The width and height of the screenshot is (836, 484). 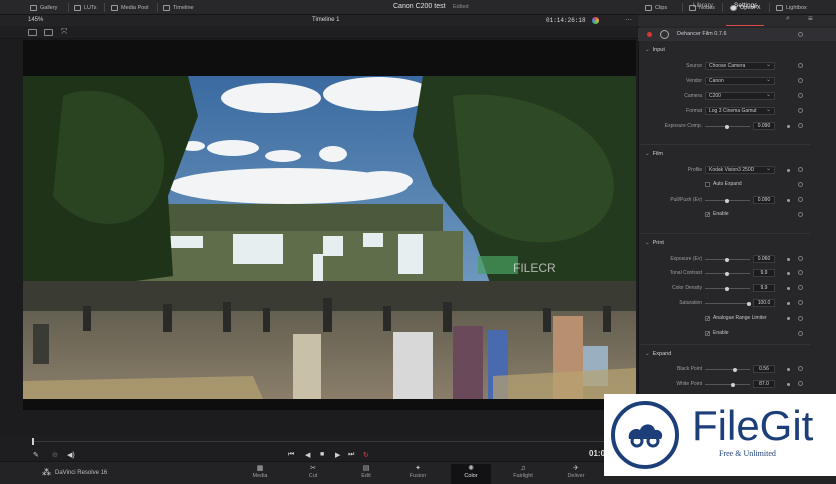 What do you see at coordinates (740, 111) in the screenshot?
I see `format-dropdown: Log 3 Cinema Gamut` at bounding box center [740, 111].